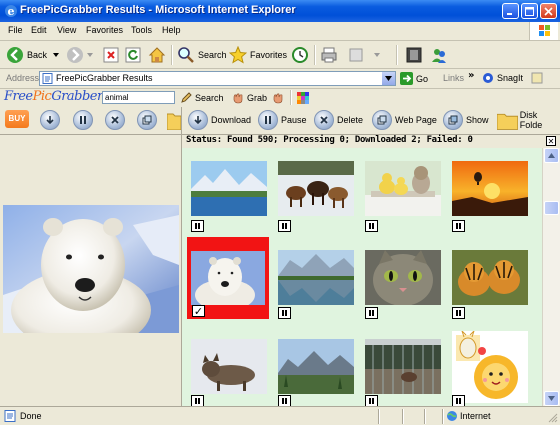 The width and height of the screenshot is (560, 425). I want to click on research-button, so click(415, 55).